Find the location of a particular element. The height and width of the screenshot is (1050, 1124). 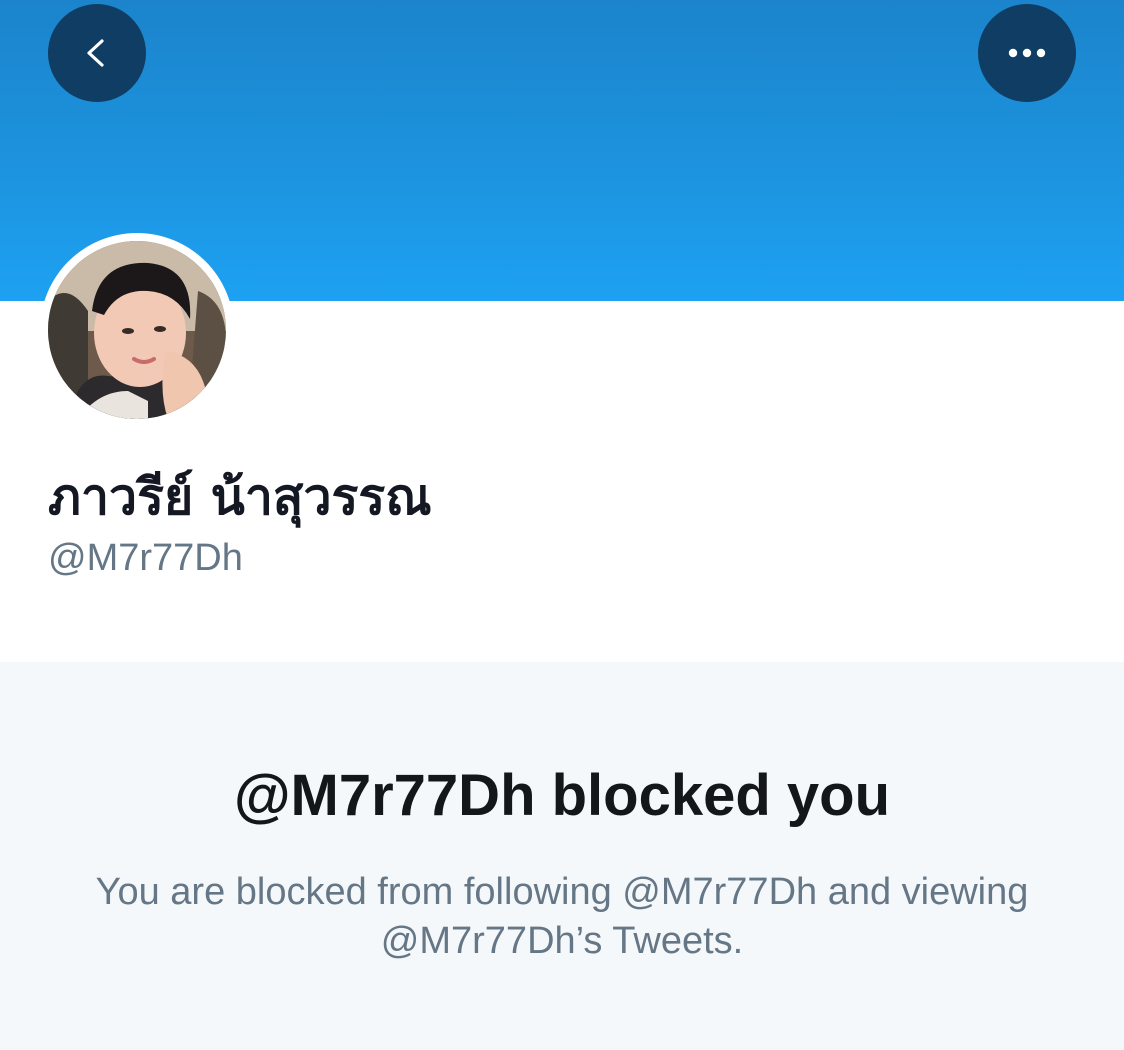

back-button is located at coordinates (97, 53).